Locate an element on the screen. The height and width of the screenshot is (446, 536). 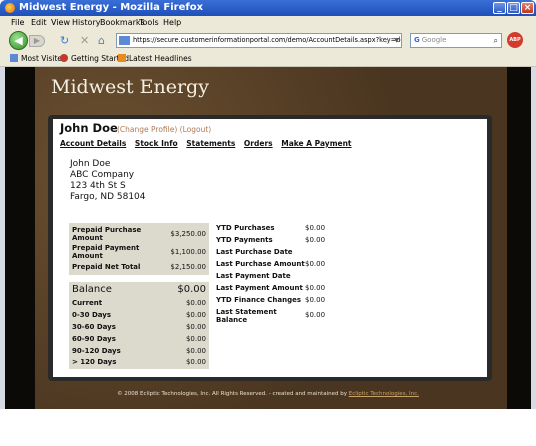
minimize-button: _ is located at coordinates (499, 8).